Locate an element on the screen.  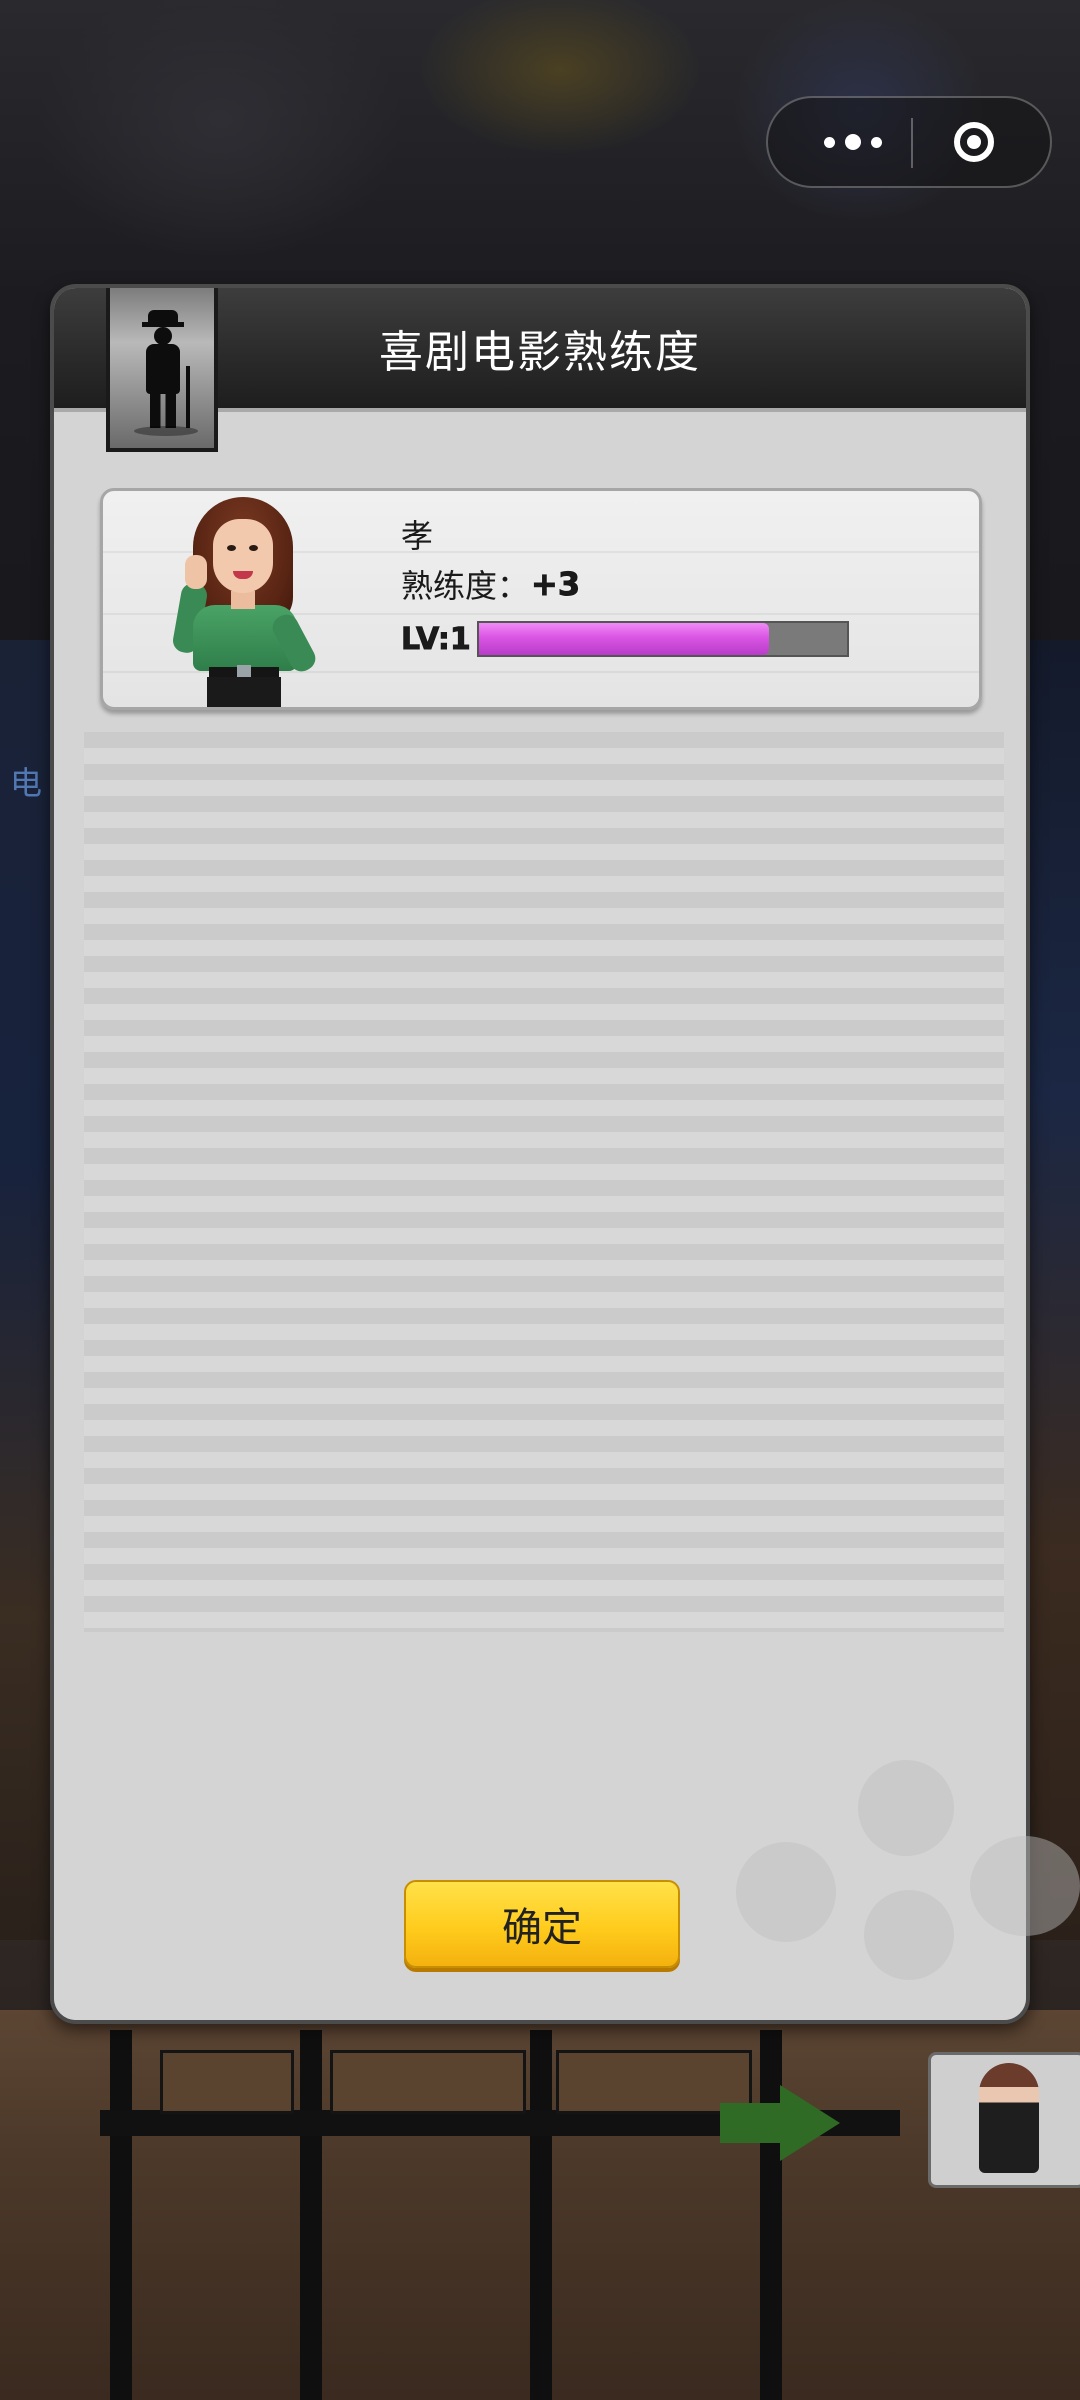
capsule-divider is located at coordinates (912, 143).